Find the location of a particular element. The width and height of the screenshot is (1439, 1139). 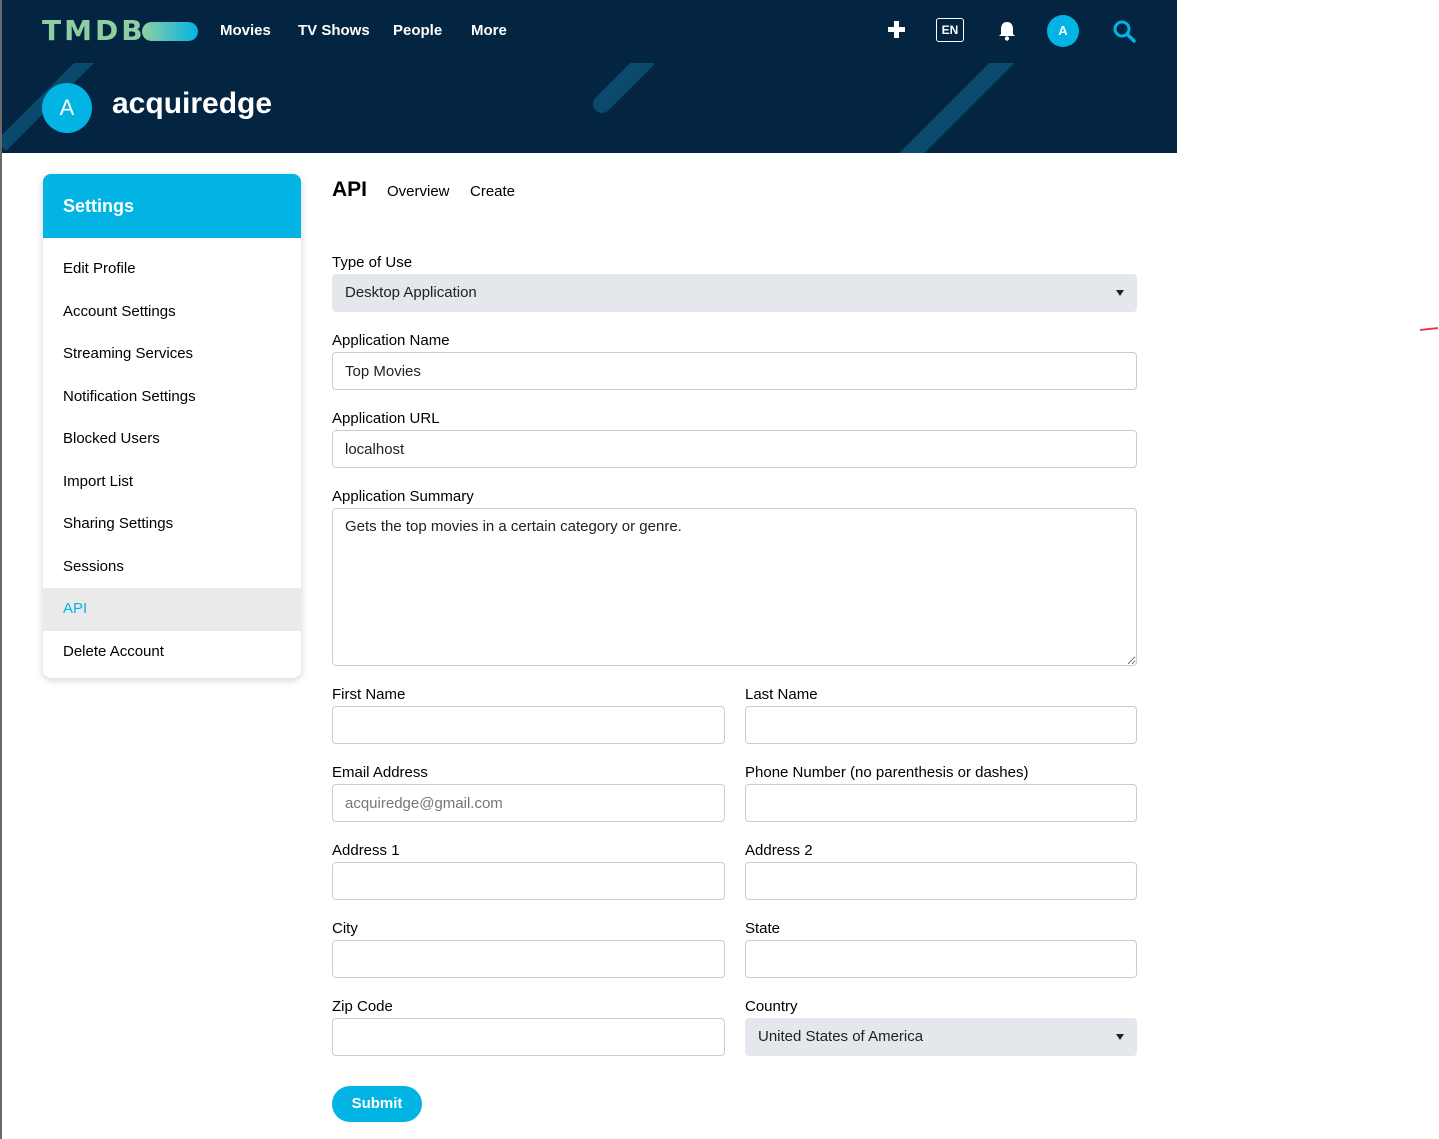

user-avatar: A is located at coordinates (1063, 31).